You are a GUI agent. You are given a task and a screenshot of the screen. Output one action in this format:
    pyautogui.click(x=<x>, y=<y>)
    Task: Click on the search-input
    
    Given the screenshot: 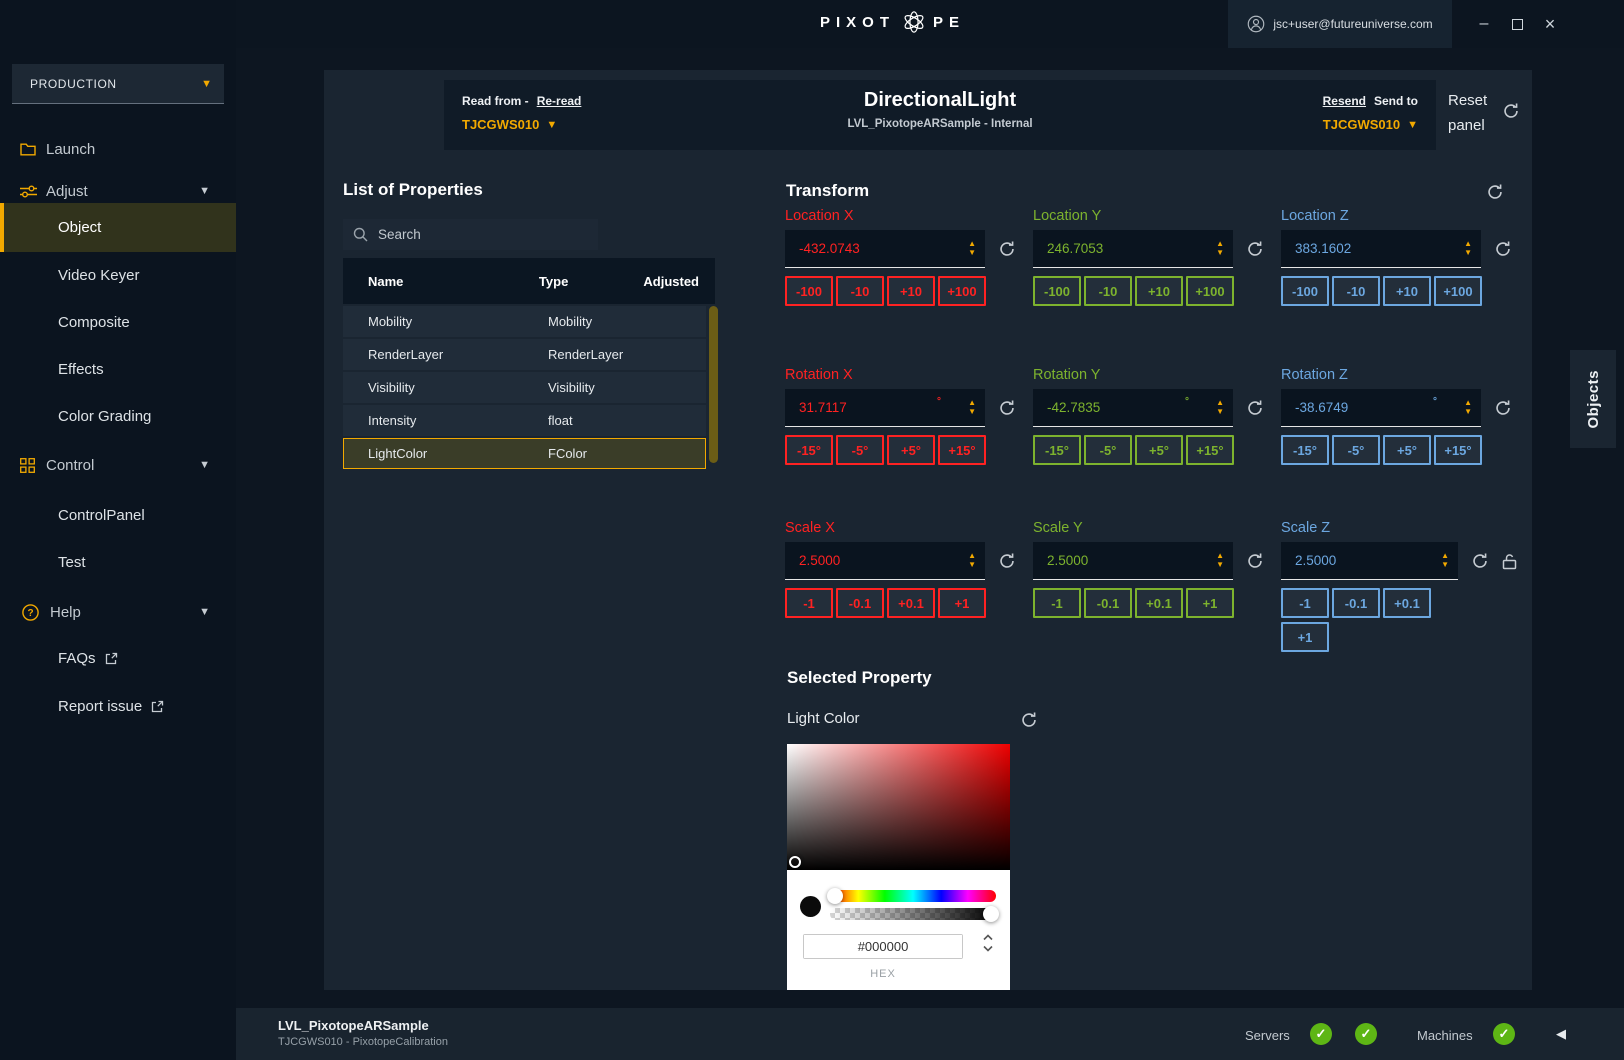 What is the action you would take?
    pyautogui.click(x=483, y=234)
    